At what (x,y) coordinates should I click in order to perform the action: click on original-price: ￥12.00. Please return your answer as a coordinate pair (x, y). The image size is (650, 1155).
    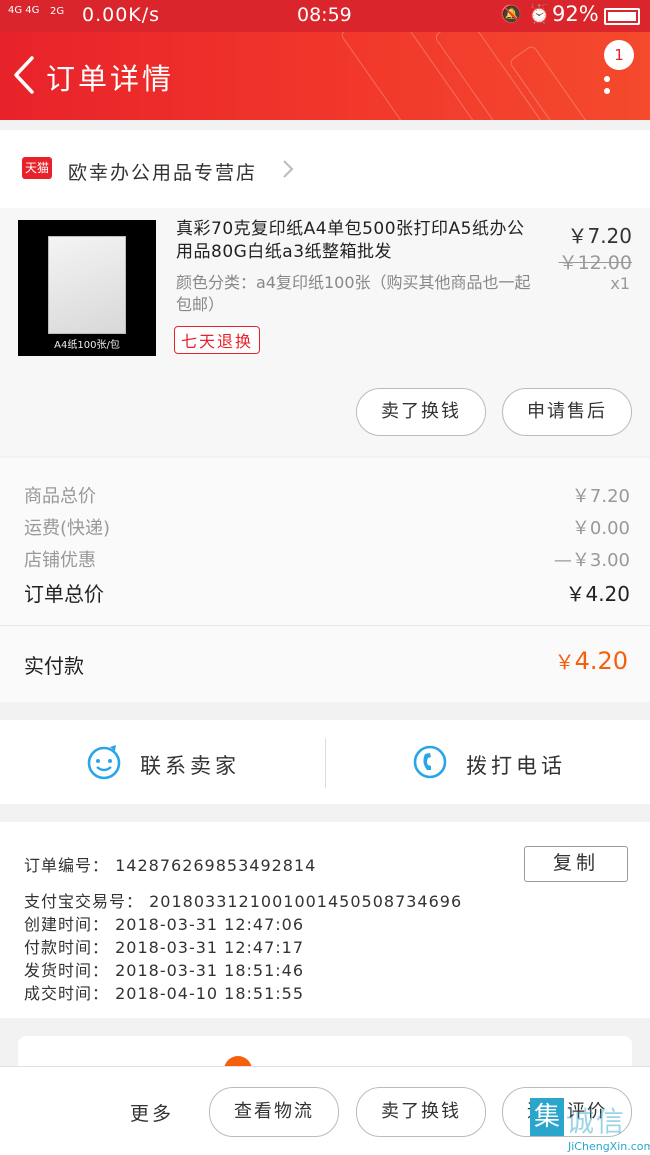
    Looking at the image, I should click on (595, 263).